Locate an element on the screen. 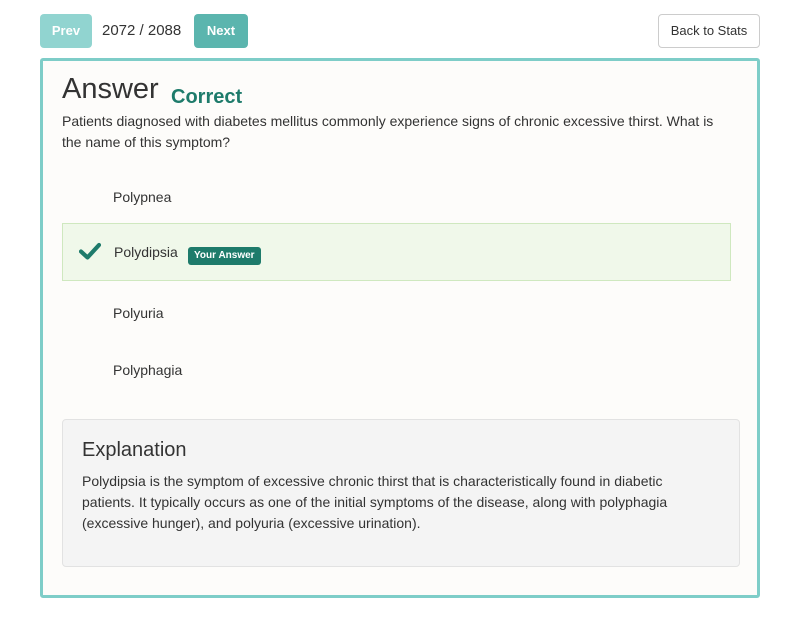 The height and width of the screenshot is (622, 800). explanation-title: Explanation is located at coordinates (134, 450).